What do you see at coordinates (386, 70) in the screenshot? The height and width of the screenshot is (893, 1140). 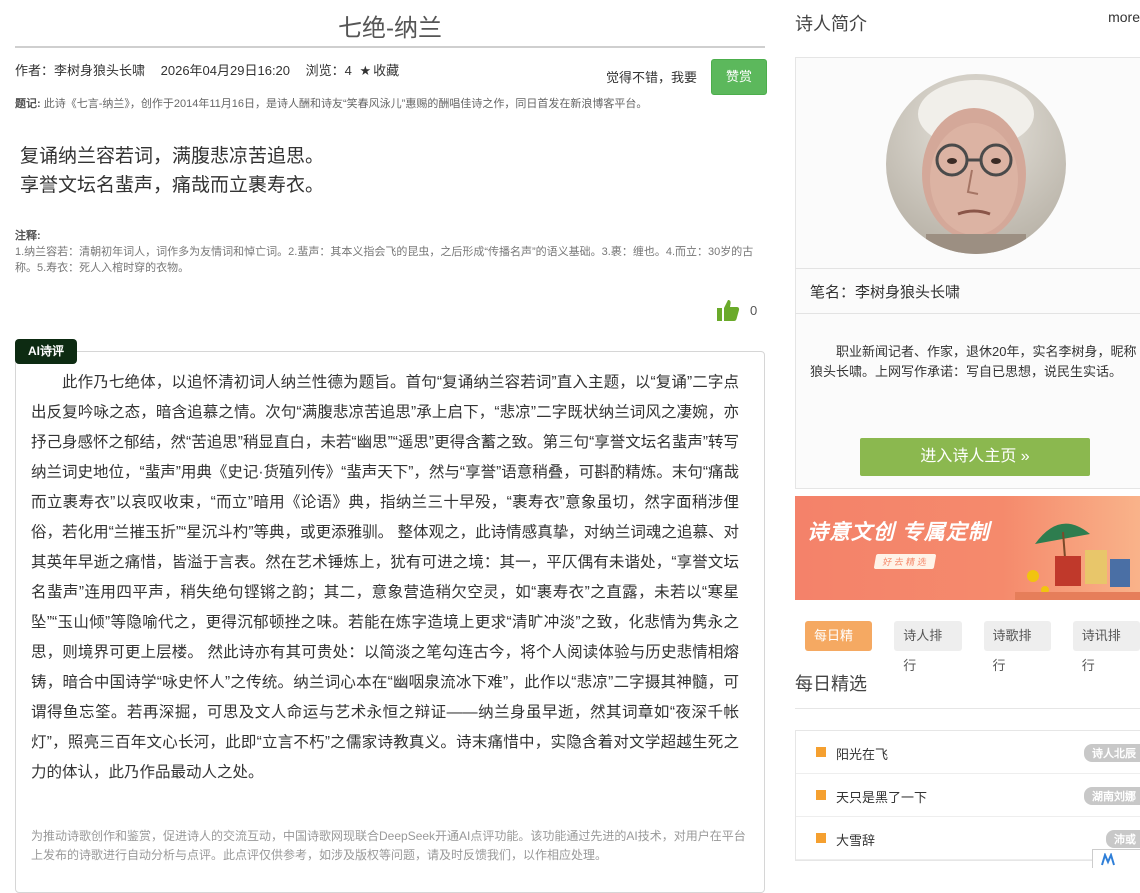 I see `collect-link: 收藏` at bounding box center [386, 70].